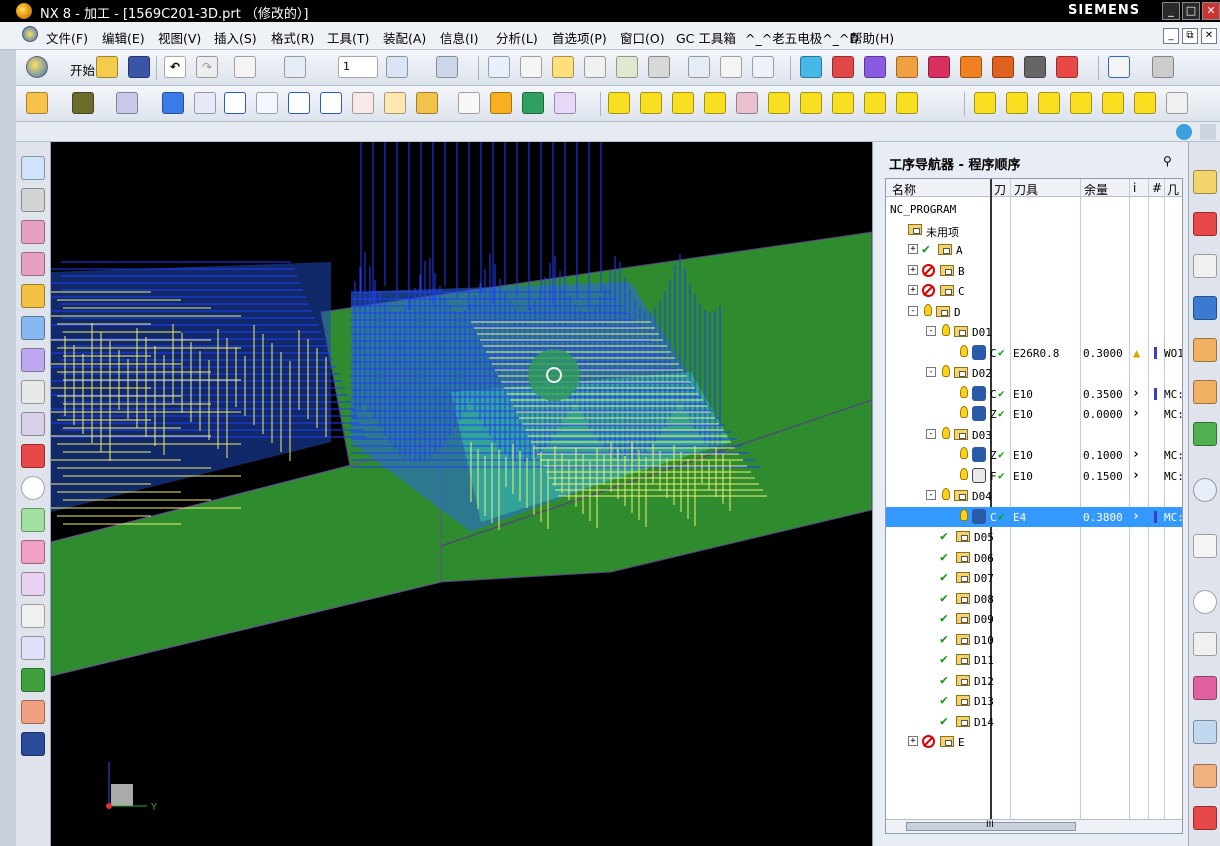 The height and width of the screenshot is (846, 1220). I want to click on operation-row: Z ✔ E10 0.1000 › MC:, so click(1034, 455).